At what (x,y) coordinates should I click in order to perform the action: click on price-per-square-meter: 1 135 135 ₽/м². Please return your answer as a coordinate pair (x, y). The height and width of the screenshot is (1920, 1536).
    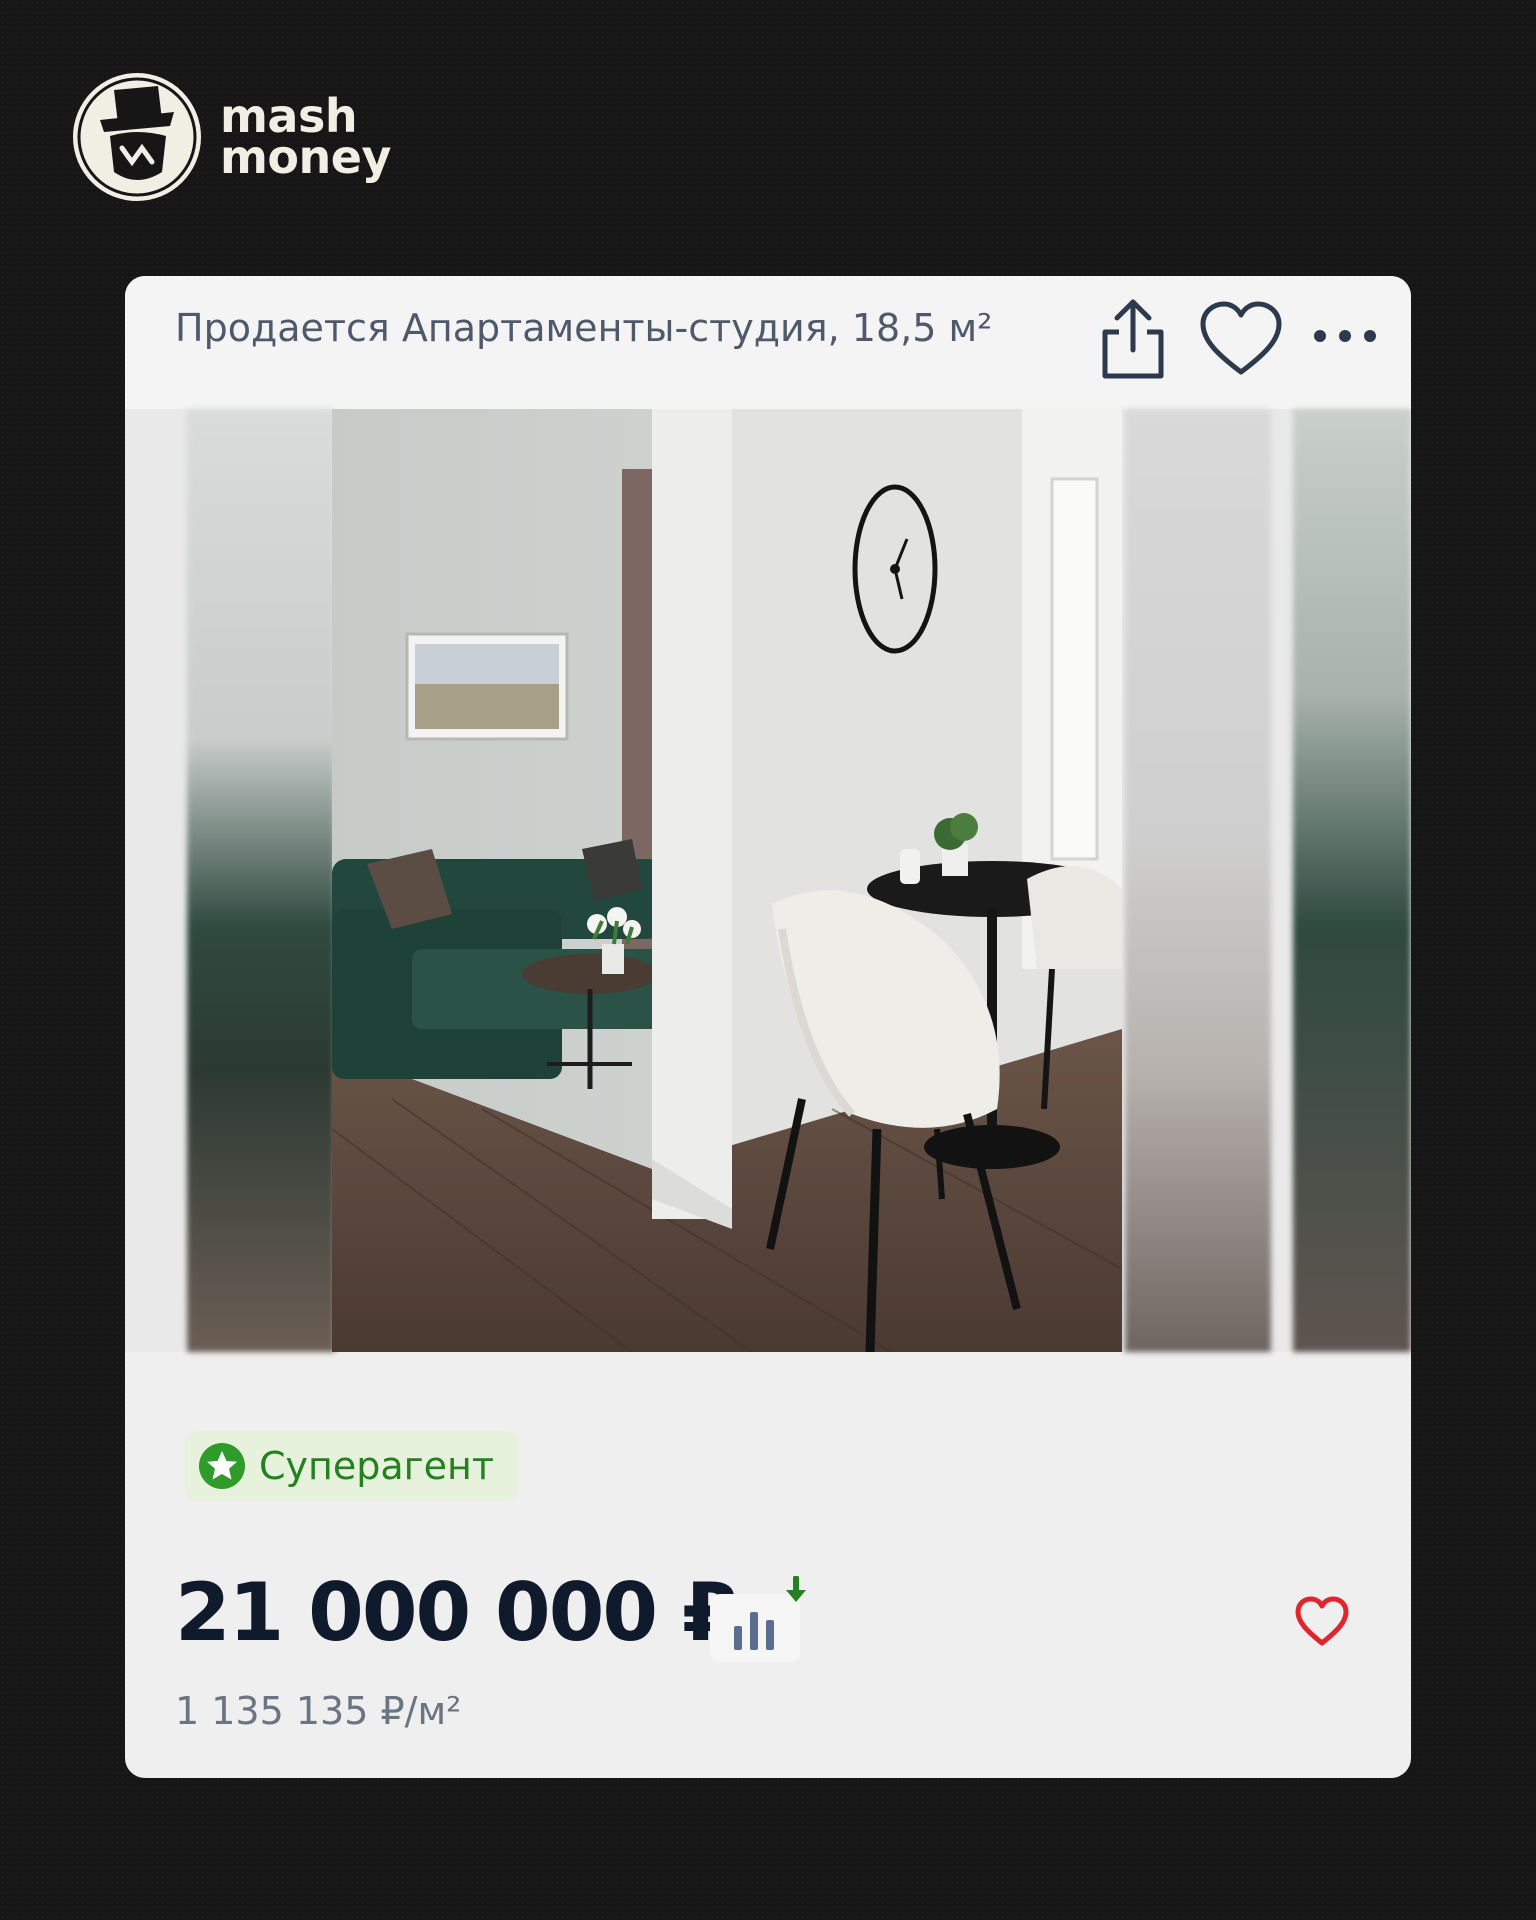
    Looking at the image, I should click on (318, 1711).